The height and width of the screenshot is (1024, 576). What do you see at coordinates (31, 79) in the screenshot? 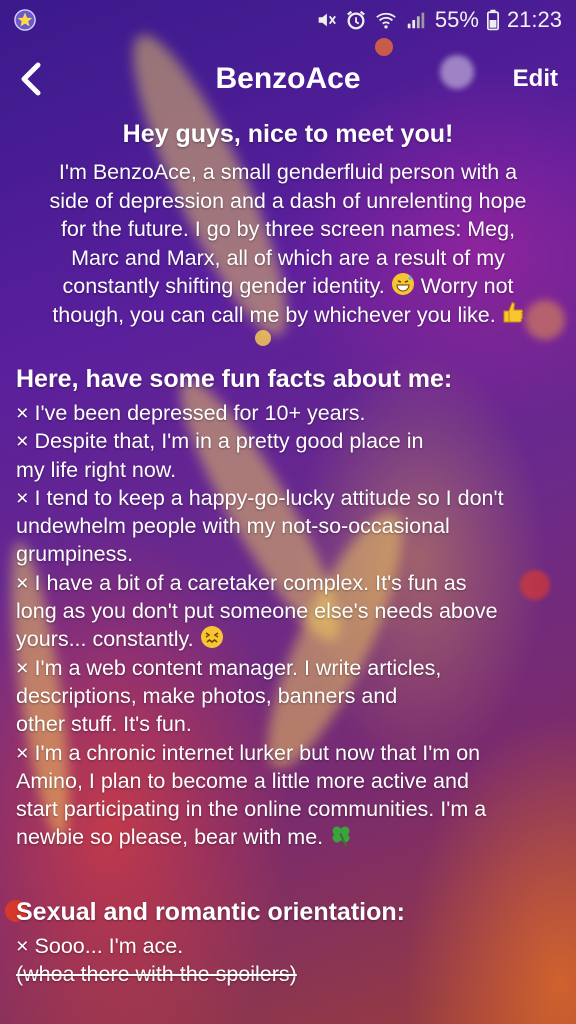
I see `back-arrow-icon` at bounding box center [31, 79].